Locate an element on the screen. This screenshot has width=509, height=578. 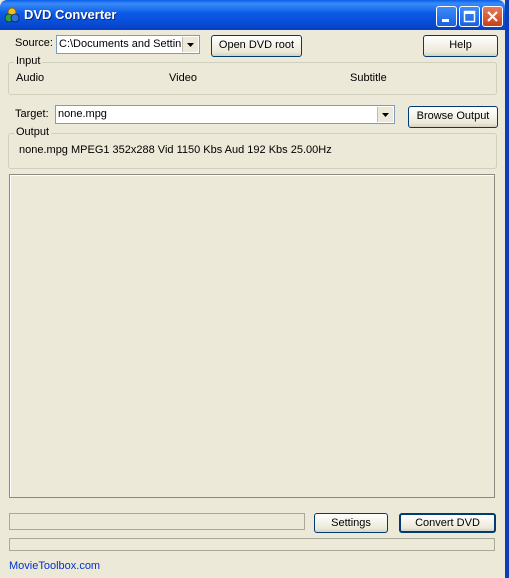
subtitle-label: Subtitle is located at coordinates (368, 78).